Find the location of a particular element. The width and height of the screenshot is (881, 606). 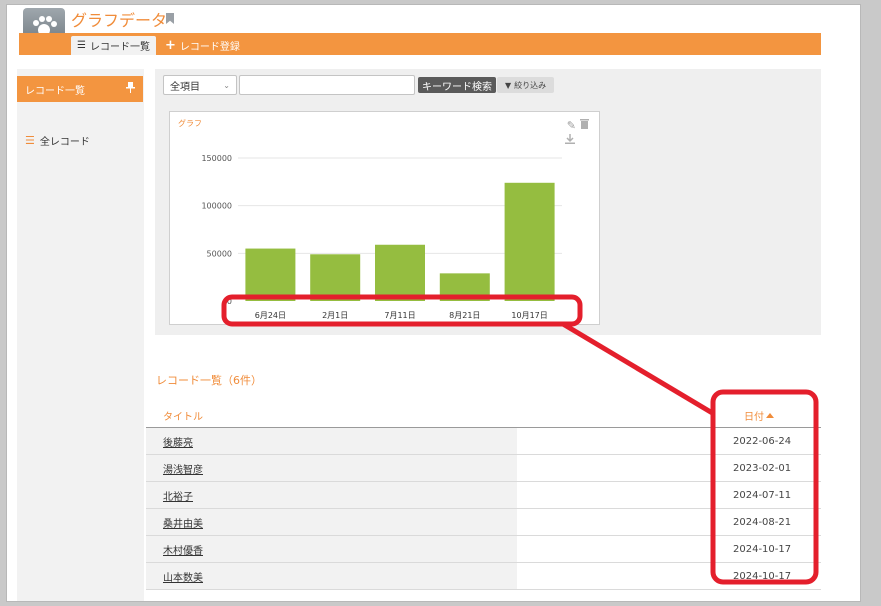

record-title-link: 桑井由美 is located at coordinates (183, 522).